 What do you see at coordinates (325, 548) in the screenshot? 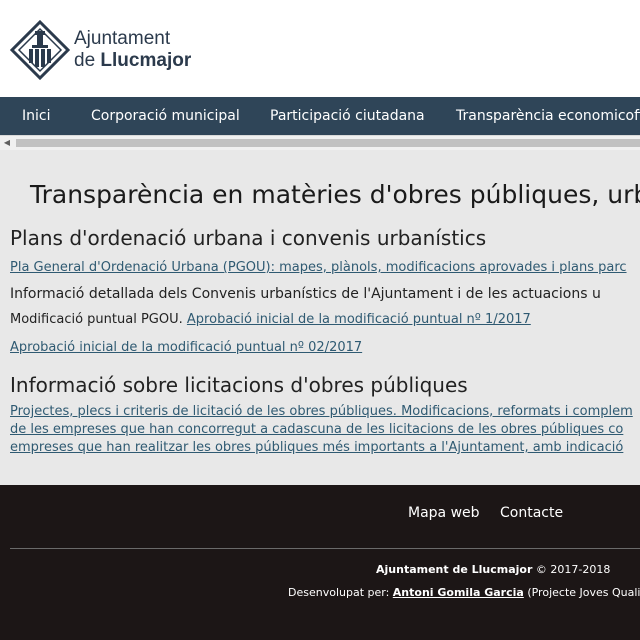
I see `footer-divider` at bounding box center [325, 548].